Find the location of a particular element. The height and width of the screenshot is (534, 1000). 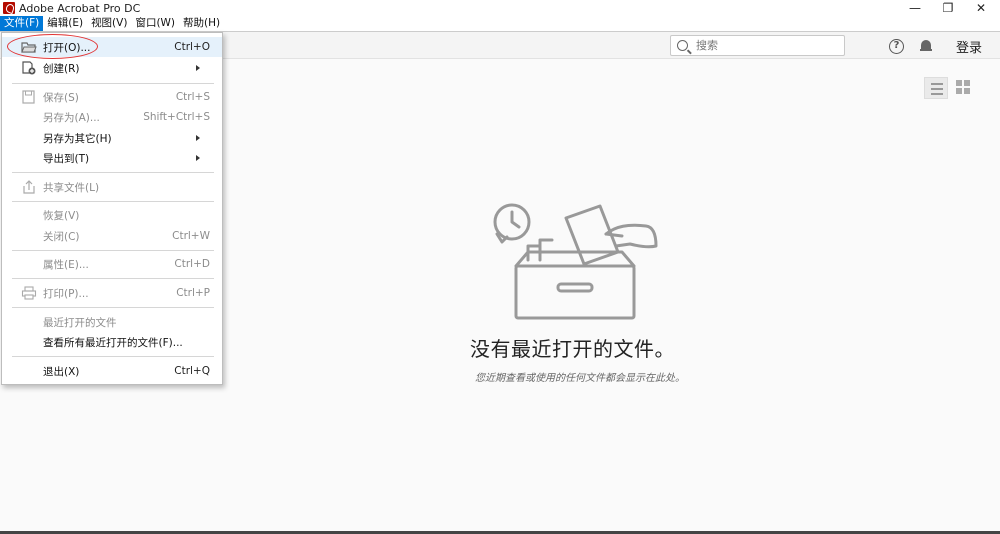

menu-item-save-as-other: 另存为其它(H) is located at coordinates (112, 138).